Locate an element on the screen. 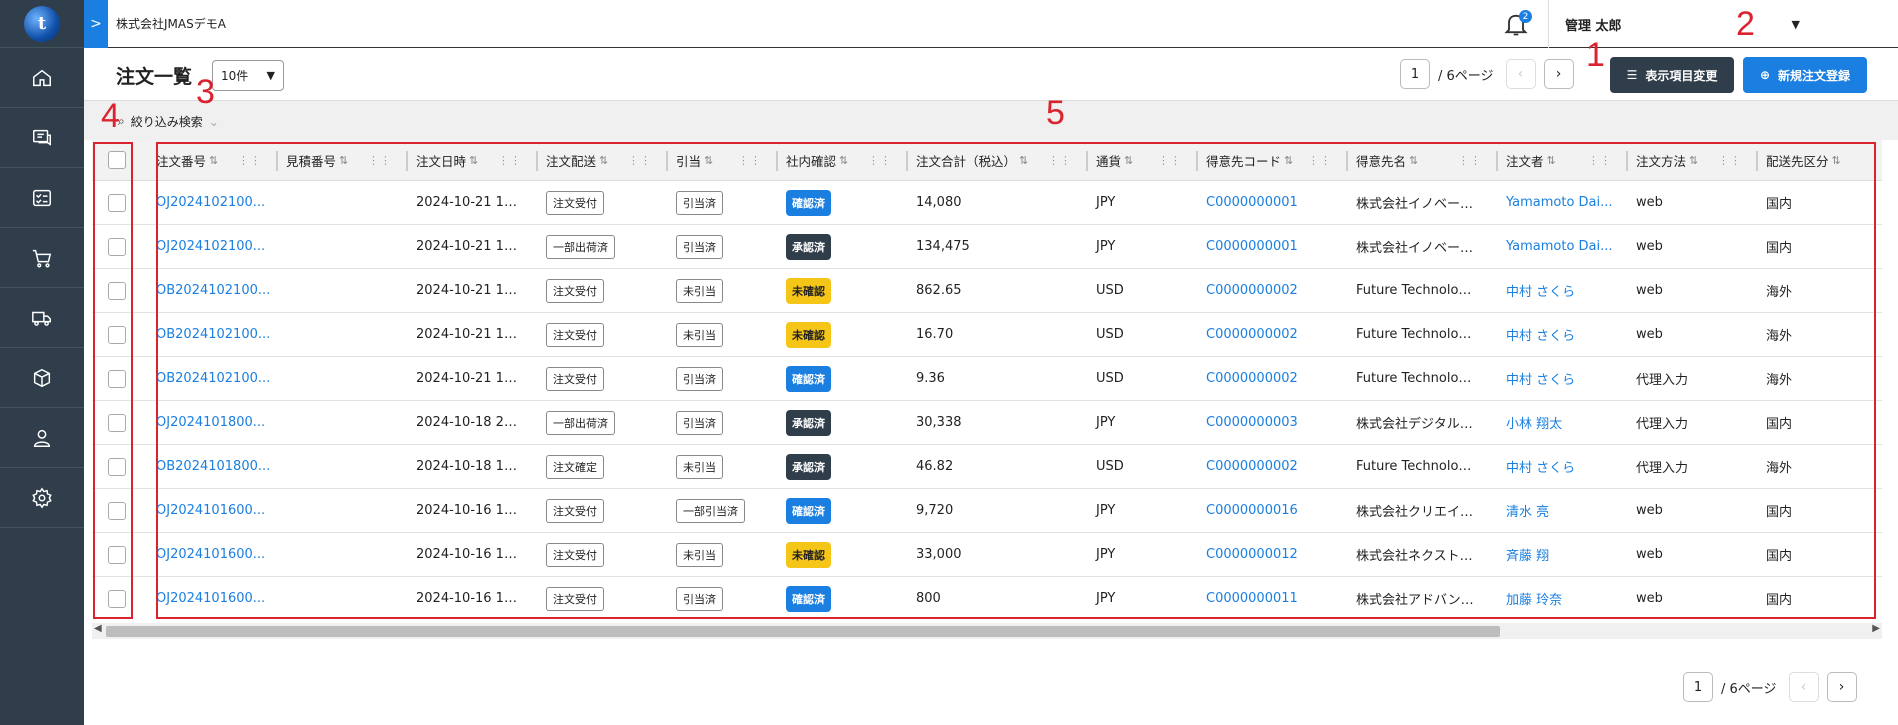 The height and width of the screenshot is (725, 1898). checklist-icon is located at coordinates (42, 197).